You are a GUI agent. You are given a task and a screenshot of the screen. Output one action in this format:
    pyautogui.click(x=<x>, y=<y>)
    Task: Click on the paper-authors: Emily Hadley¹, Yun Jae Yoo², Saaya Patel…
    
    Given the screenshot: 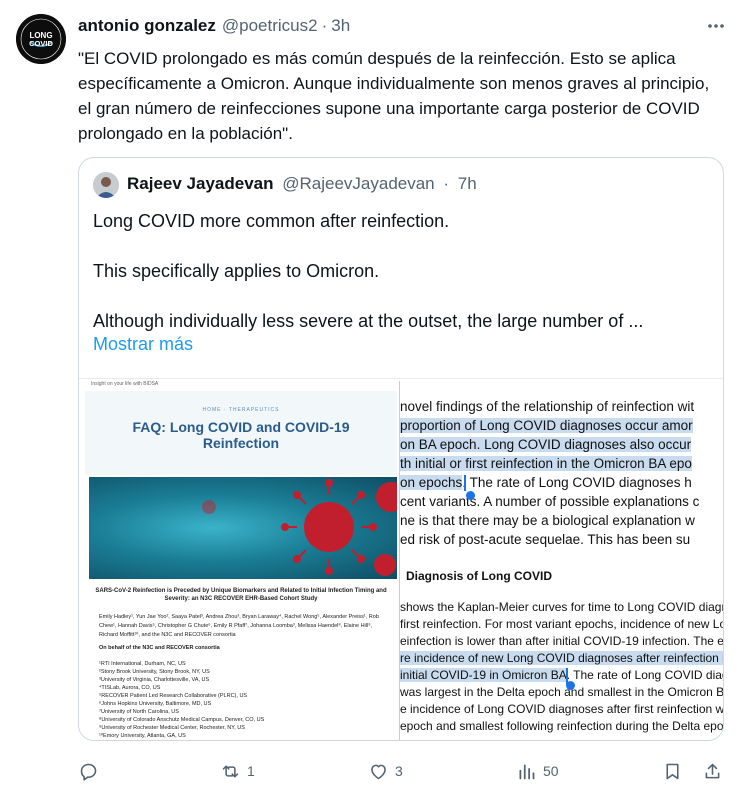 What is the action you would take?
    pyautogui.click(x=239, y=626)
    